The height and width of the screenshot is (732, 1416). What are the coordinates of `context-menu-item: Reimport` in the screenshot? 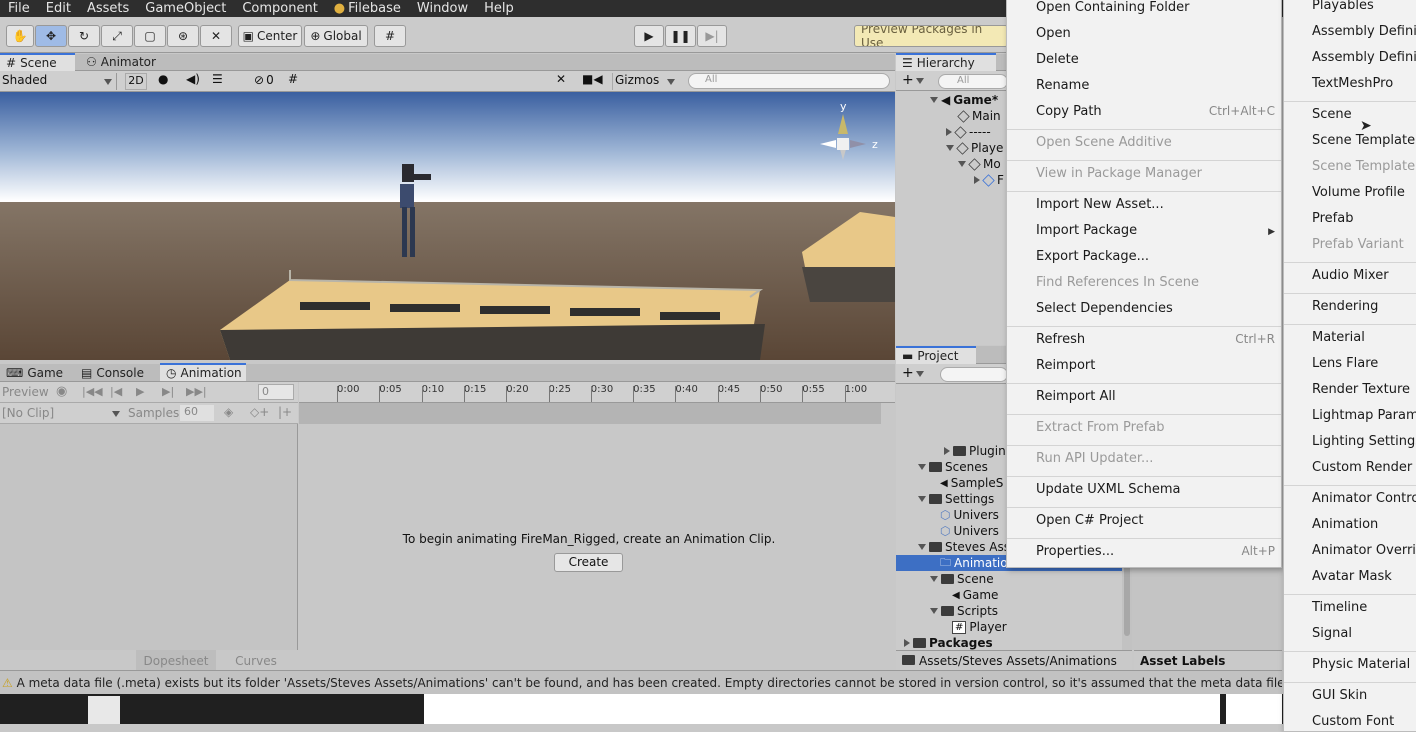 It's located at (1158, 365).